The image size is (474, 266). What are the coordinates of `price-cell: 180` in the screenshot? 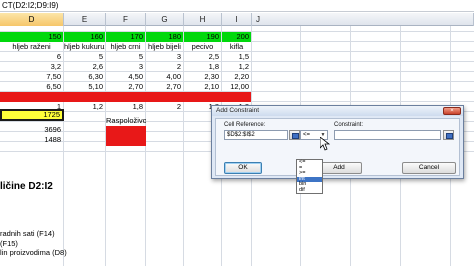 It's located at (164, 37).